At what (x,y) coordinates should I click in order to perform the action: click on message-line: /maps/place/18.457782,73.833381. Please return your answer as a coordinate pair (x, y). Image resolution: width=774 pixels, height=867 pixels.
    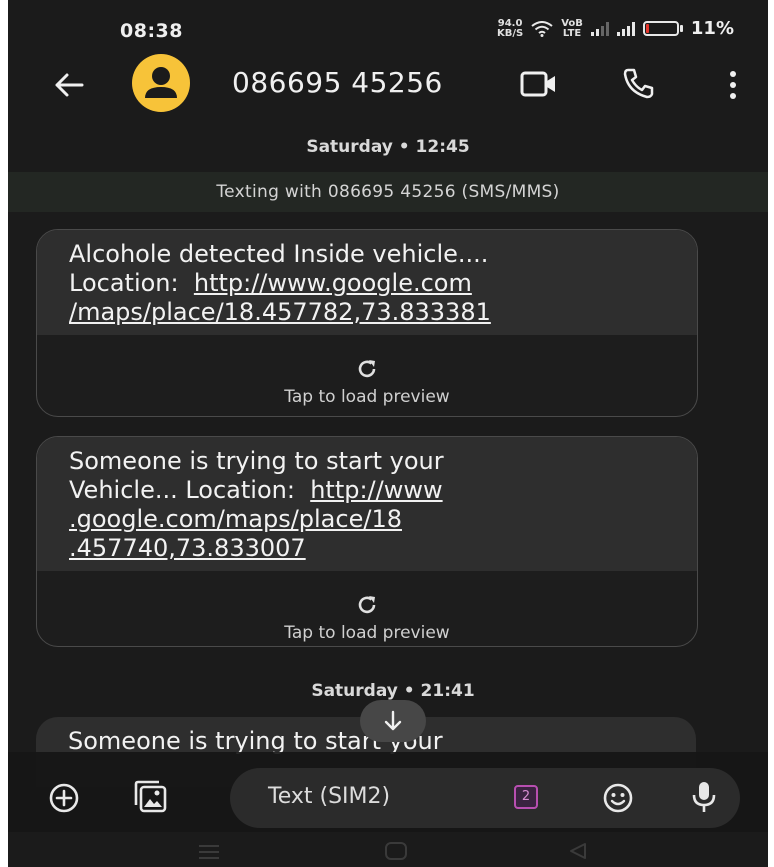
    Looking at the image, I should click on (369, 312).